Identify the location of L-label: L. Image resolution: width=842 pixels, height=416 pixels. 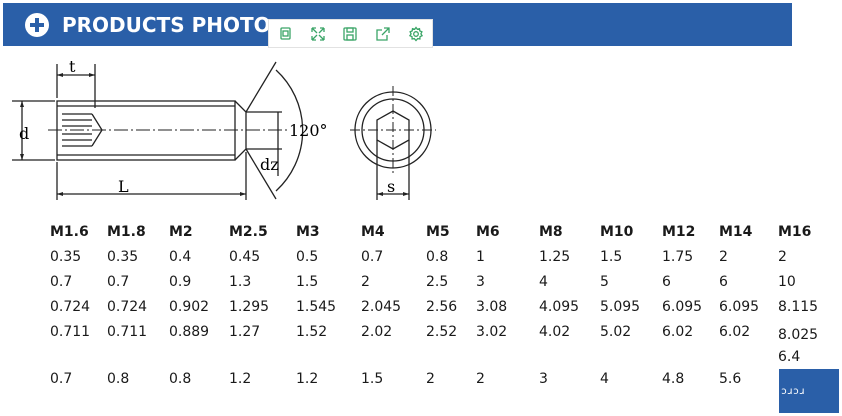
(123, 186).